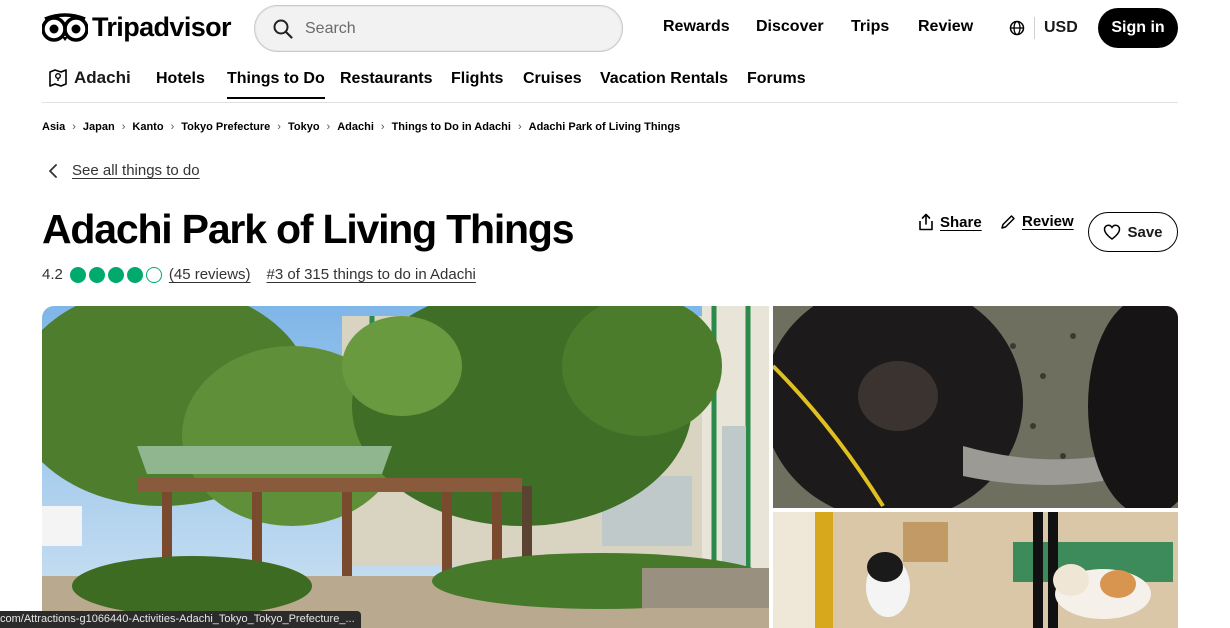 The height and width of the screenshot is (628, 1230). I want to click on rating-value: 4.2, so click(52, 274).